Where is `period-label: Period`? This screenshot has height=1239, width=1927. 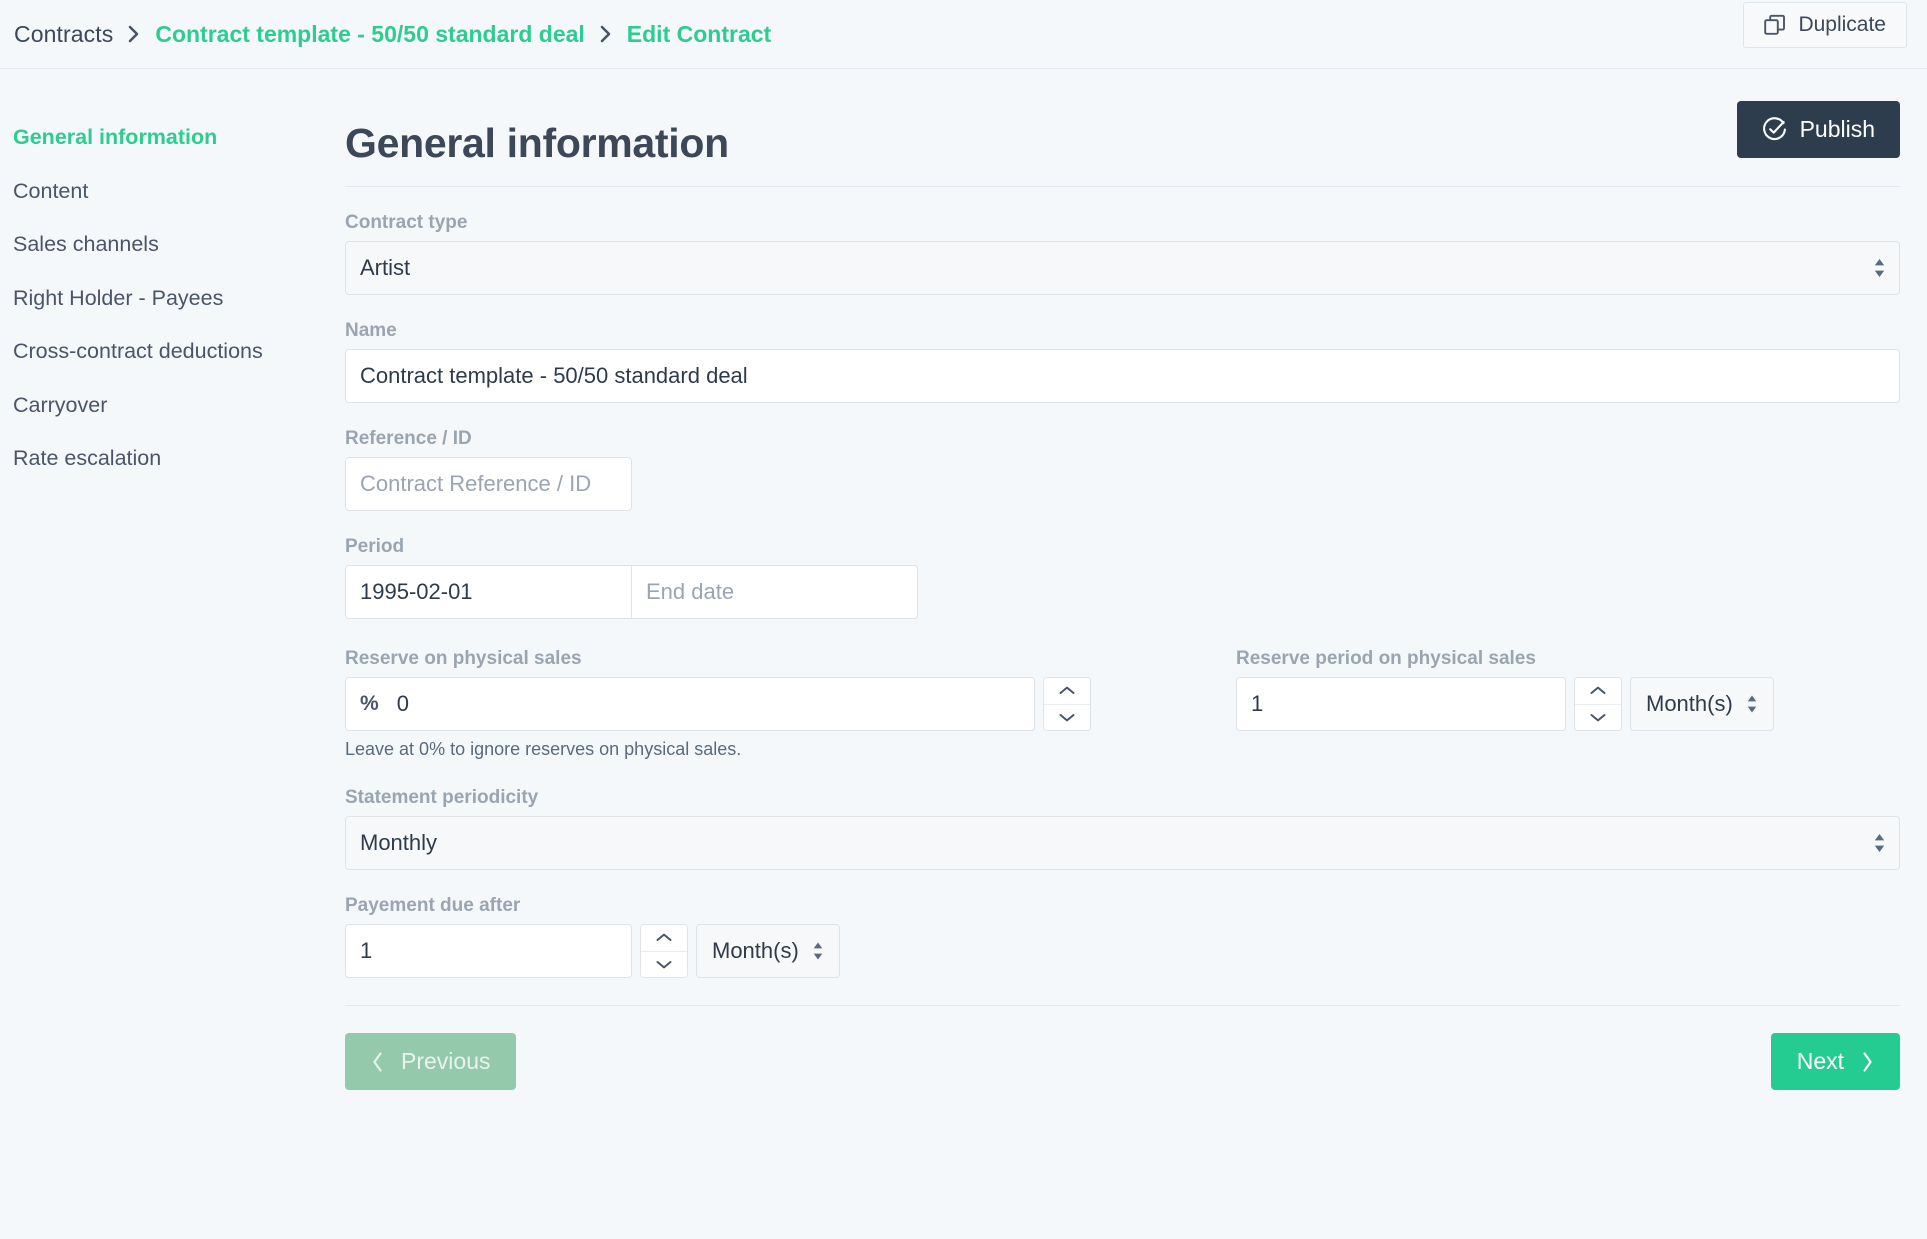
period-label: Period is located at coordinates (375, 546).